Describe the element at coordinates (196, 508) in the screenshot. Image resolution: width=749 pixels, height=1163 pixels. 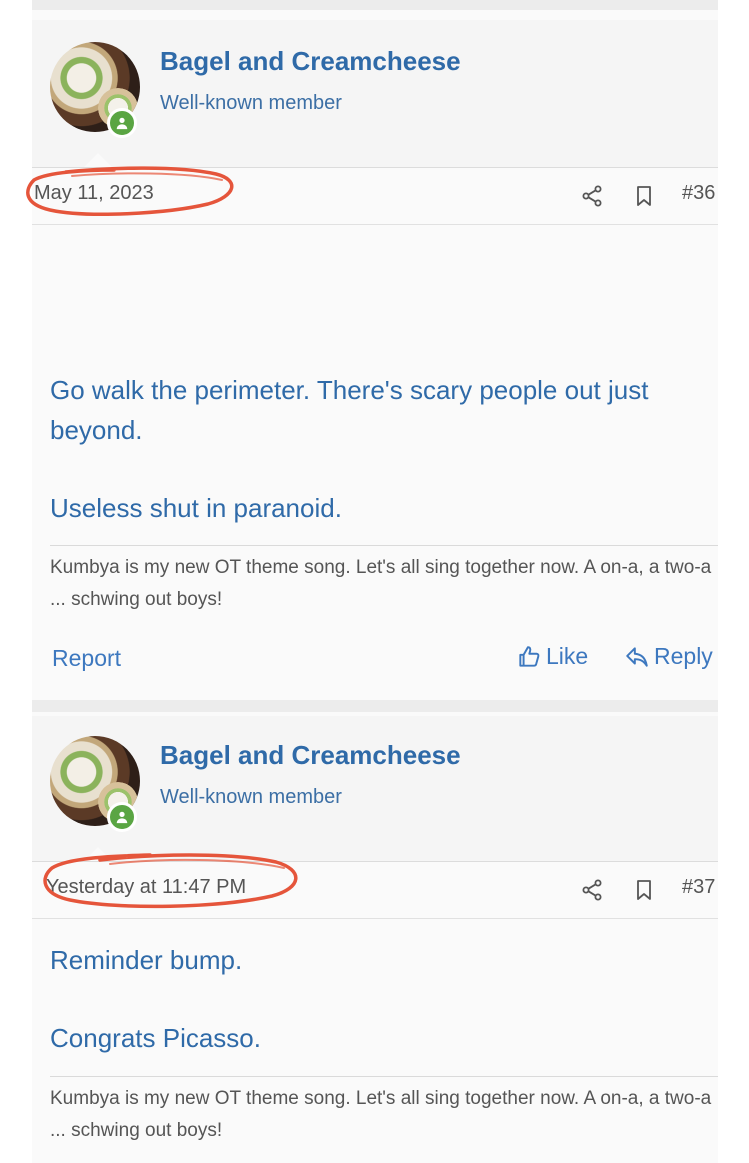
I see `message-line: Useless shut in paranoid.` at that location.